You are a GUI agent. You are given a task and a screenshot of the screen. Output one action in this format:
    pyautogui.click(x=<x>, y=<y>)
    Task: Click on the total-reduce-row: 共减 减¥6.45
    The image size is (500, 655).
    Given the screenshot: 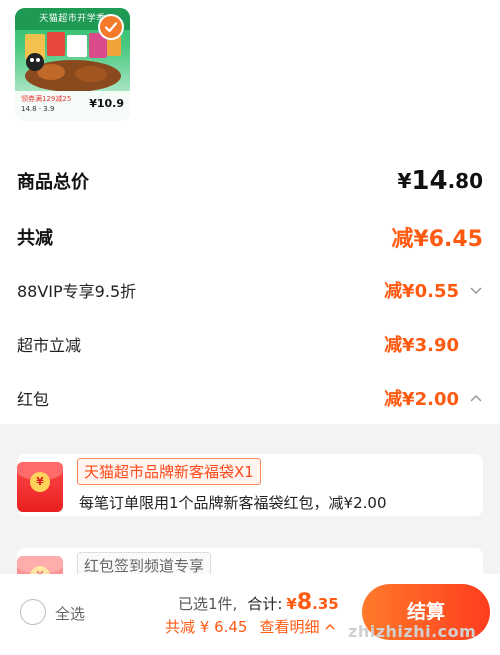 What is the action you would take?
    pyautogui.click(x=250, y=237)
    